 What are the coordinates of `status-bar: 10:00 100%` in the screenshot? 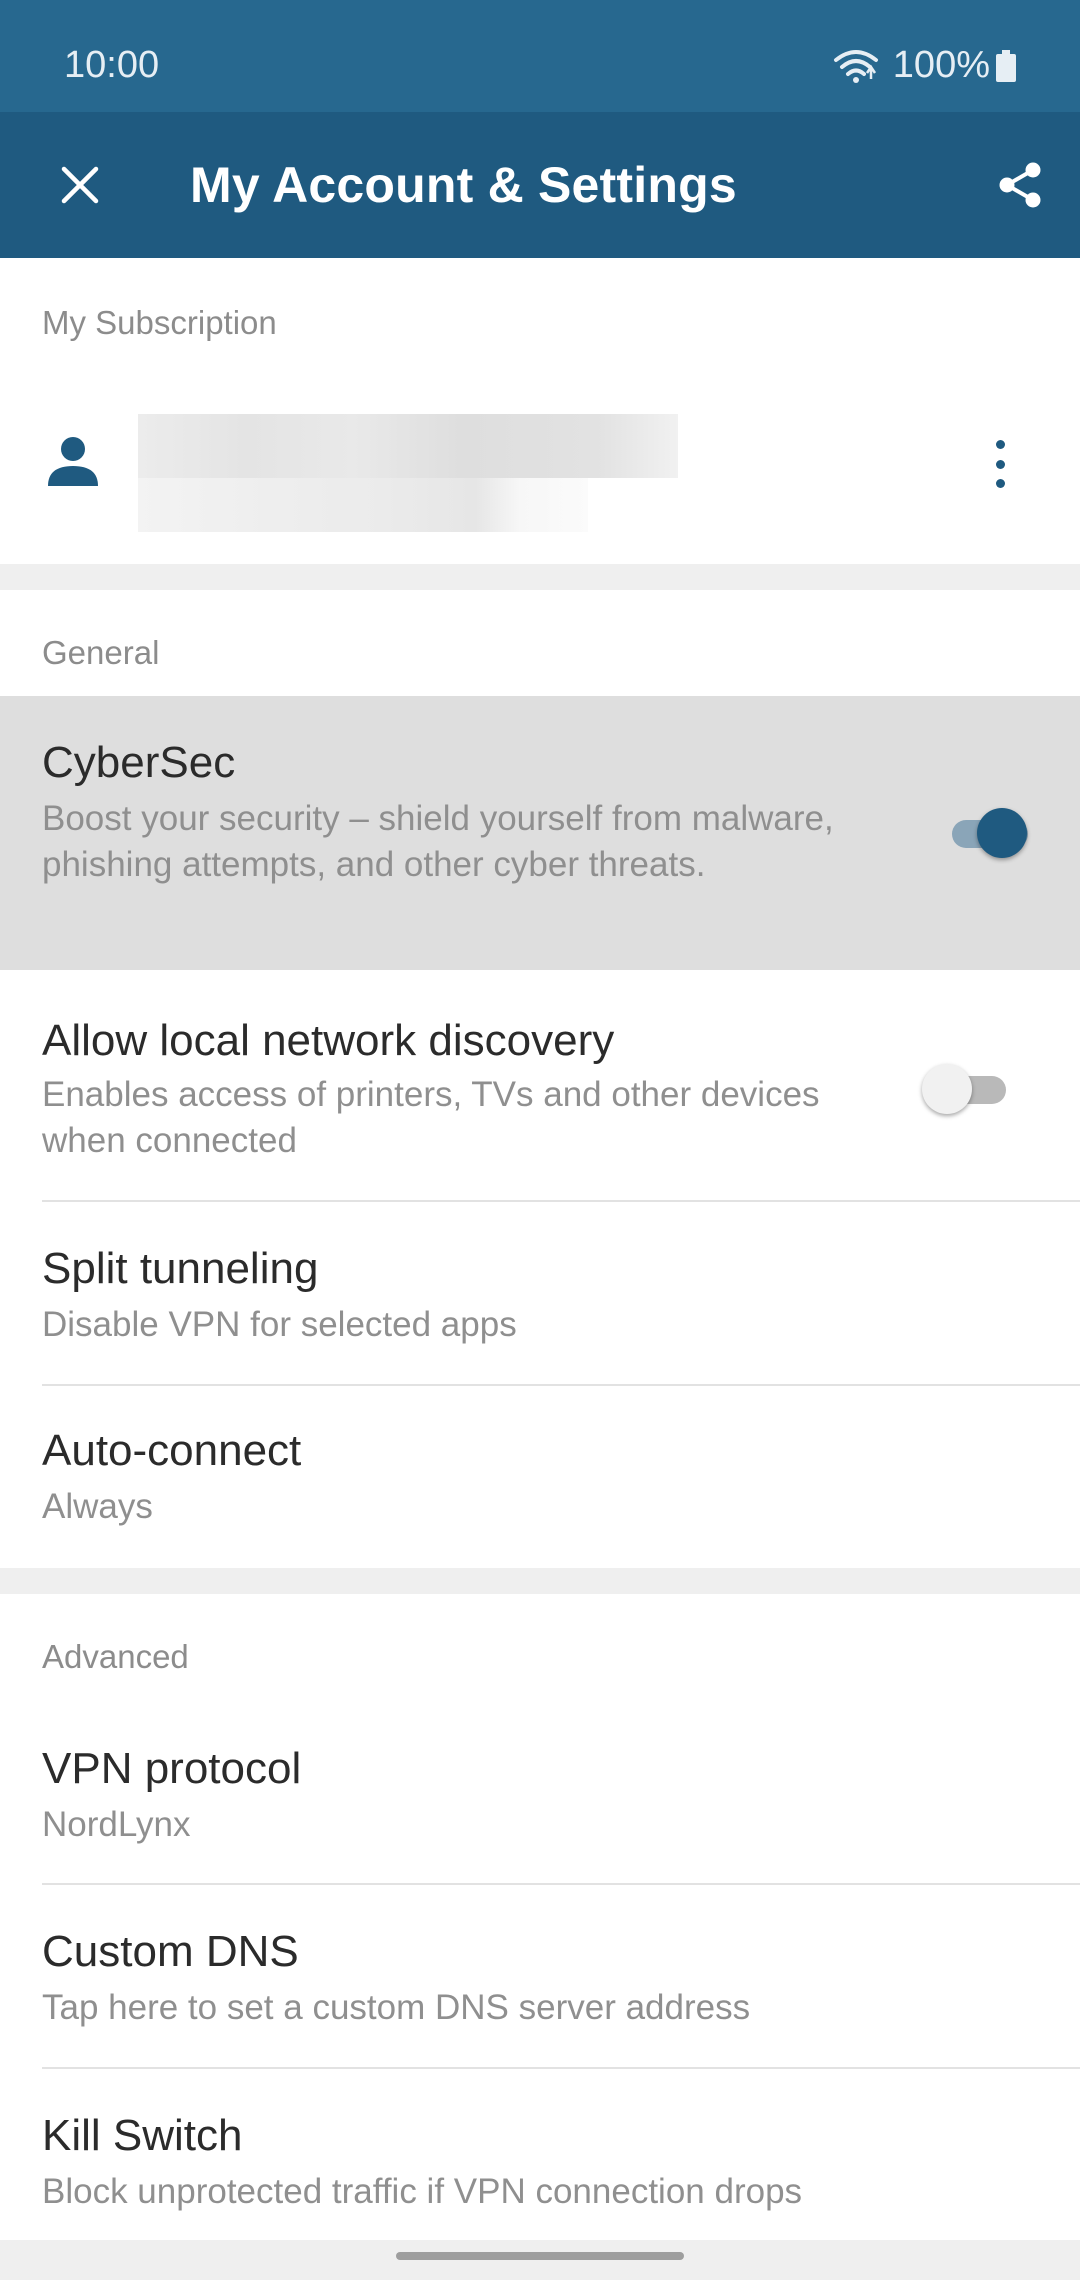 It's located at (540, 56).